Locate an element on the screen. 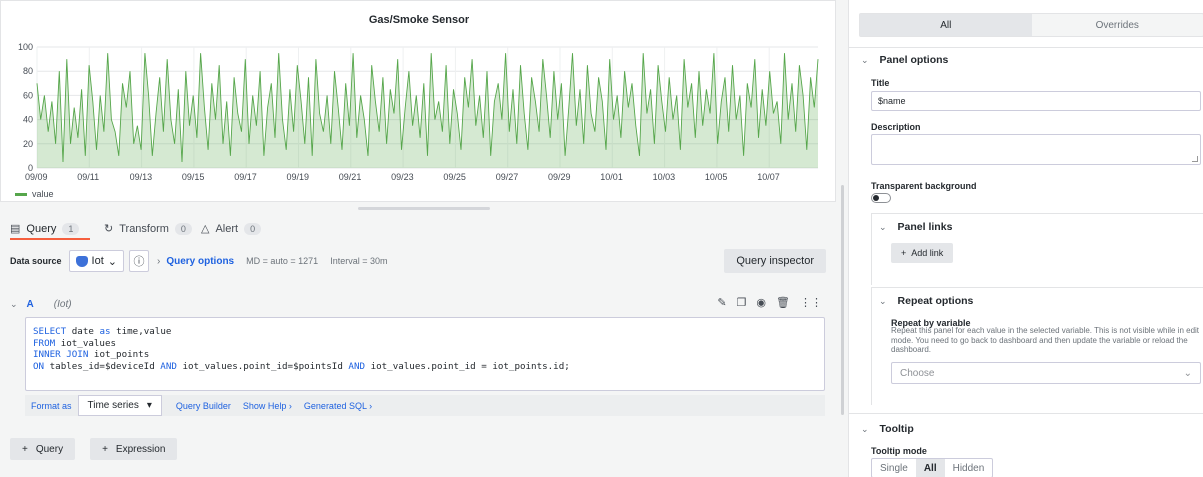 This screenshot has height=477, width=1203. repeat-variable-placeholder: Choose is located at coordinates (917, 373).